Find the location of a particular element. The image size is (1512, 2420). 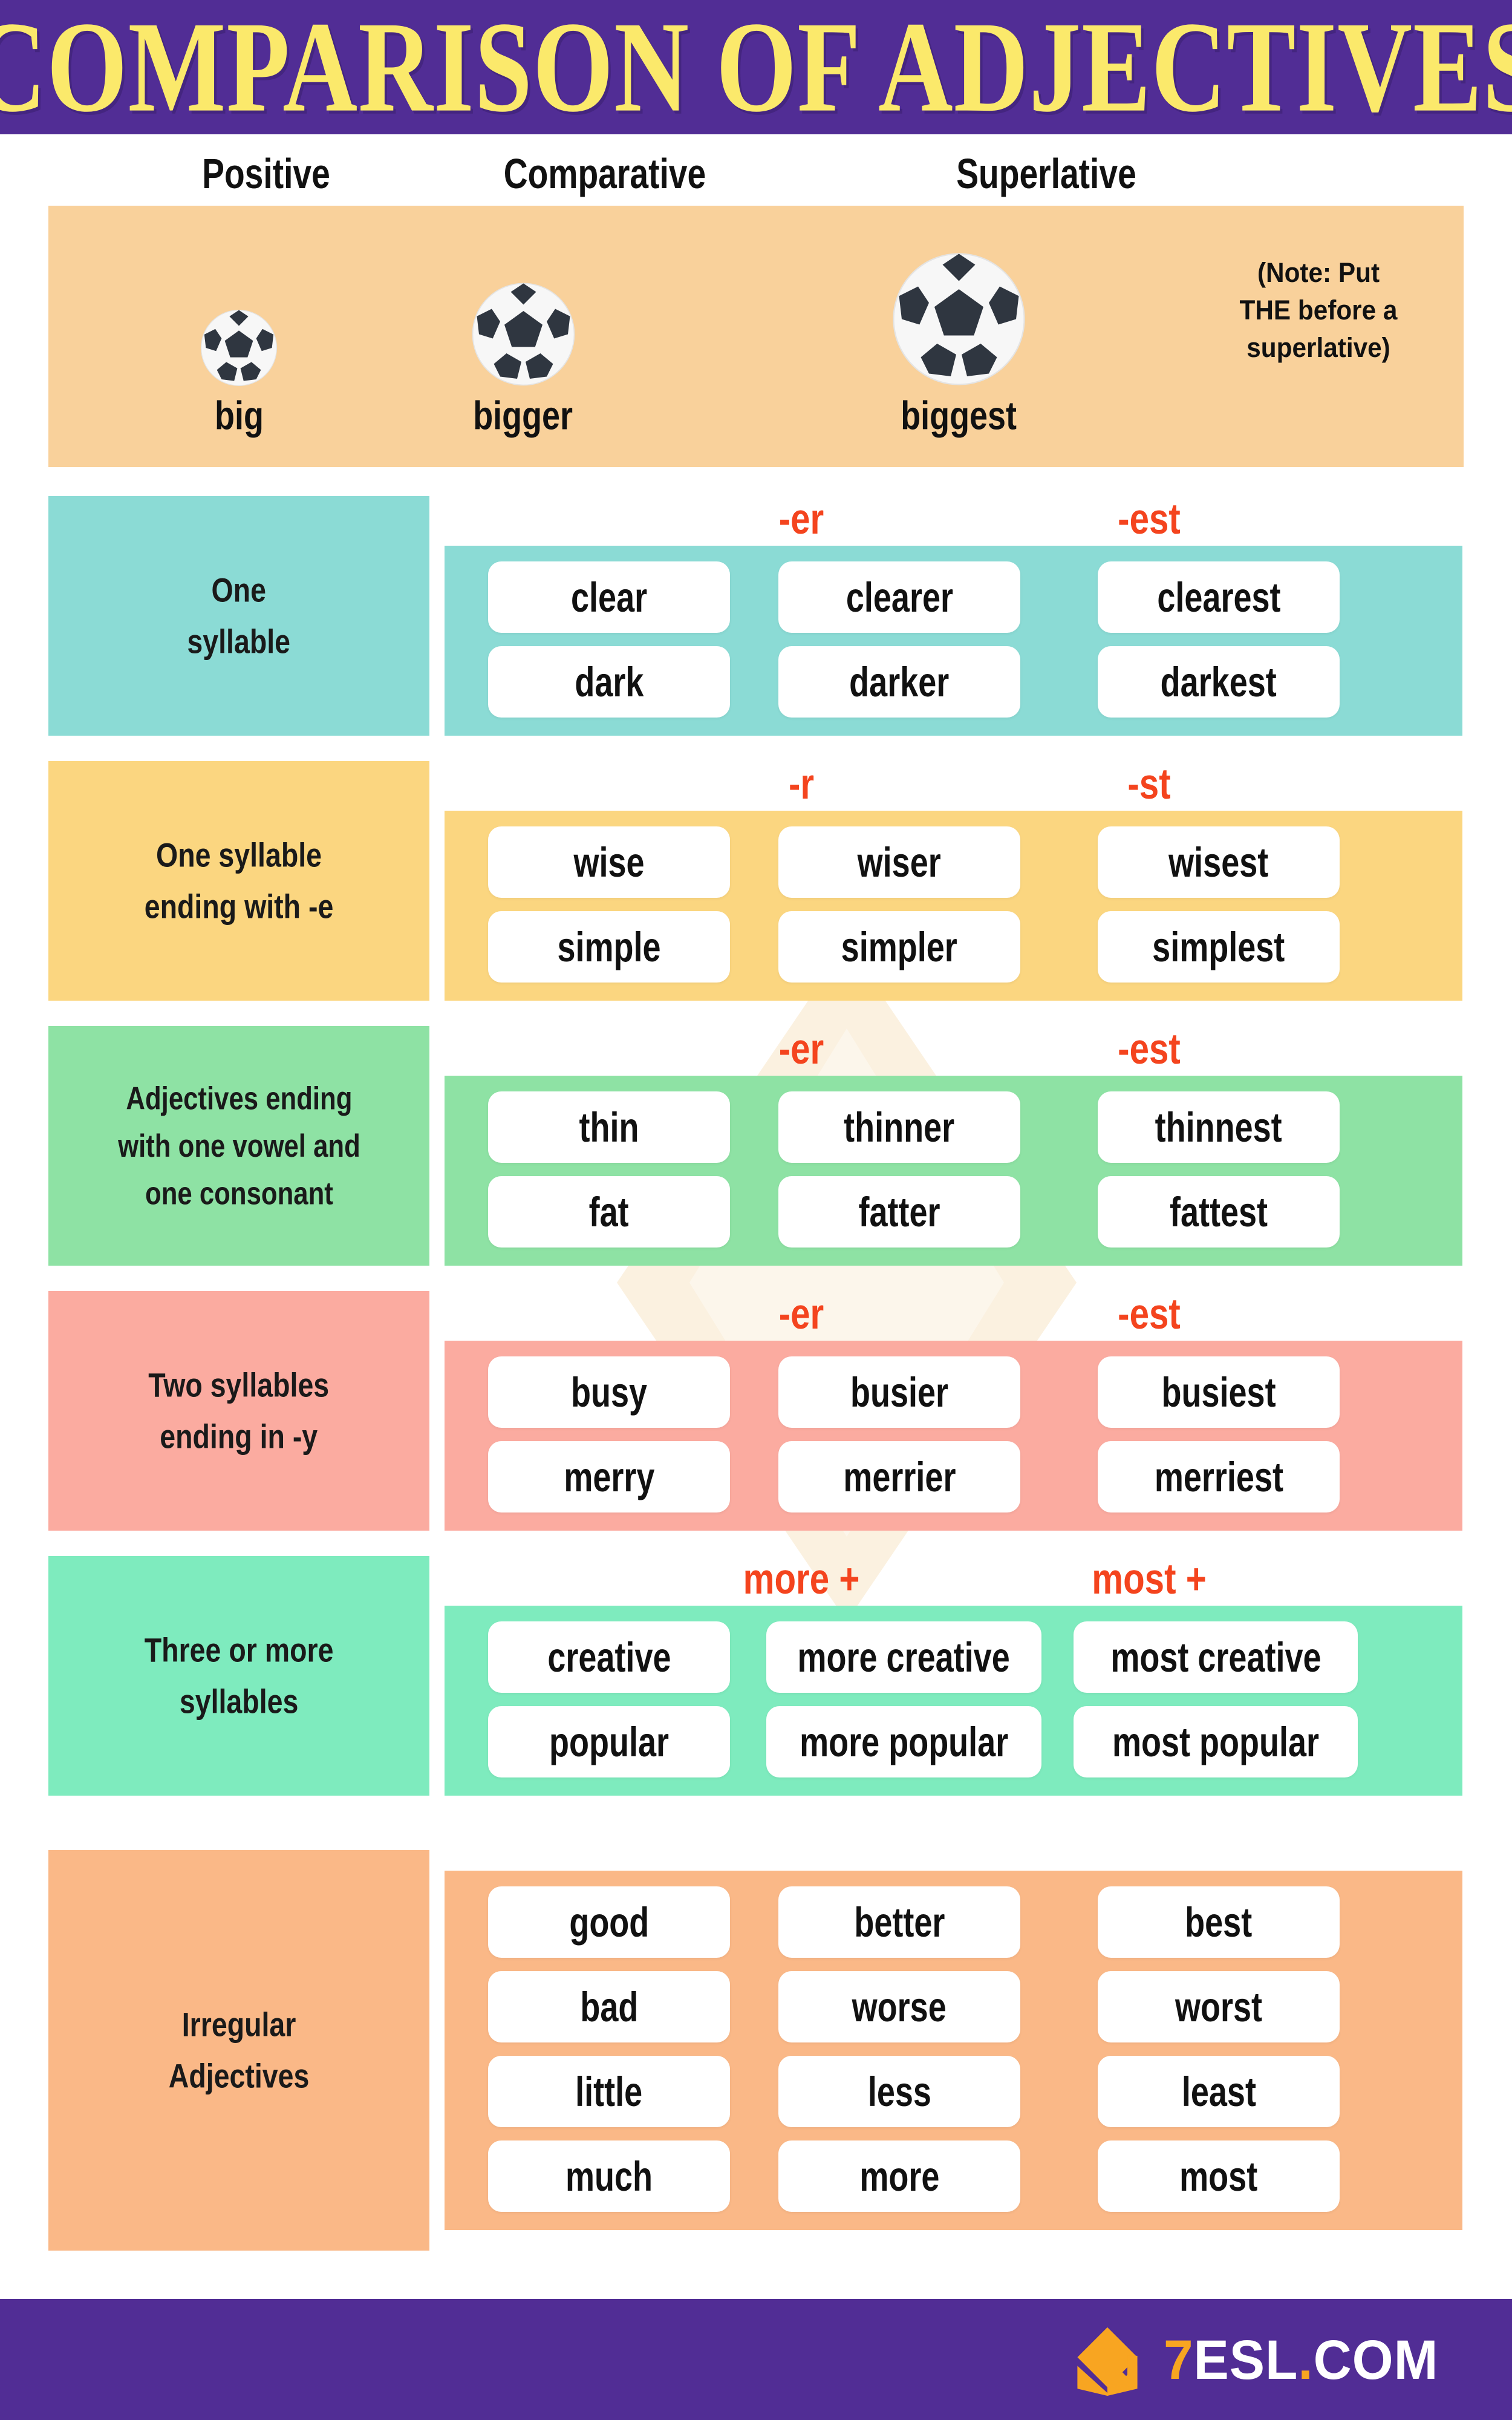

word-card-positive: popular is located at coordinates (609, 1741).